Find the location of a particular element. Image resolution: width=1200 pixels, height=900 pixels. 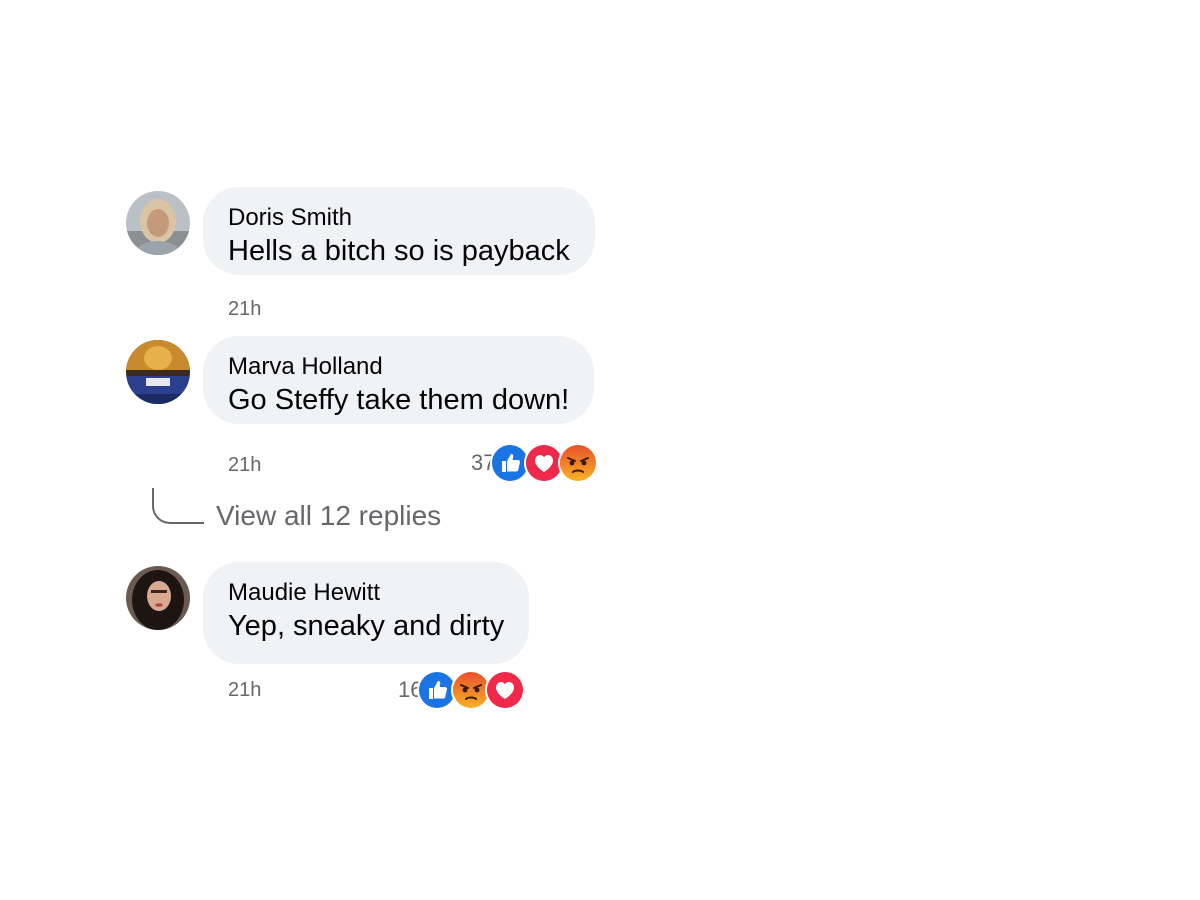

avatar-maudie-hewitt-image is located at coordinates (158, 598).